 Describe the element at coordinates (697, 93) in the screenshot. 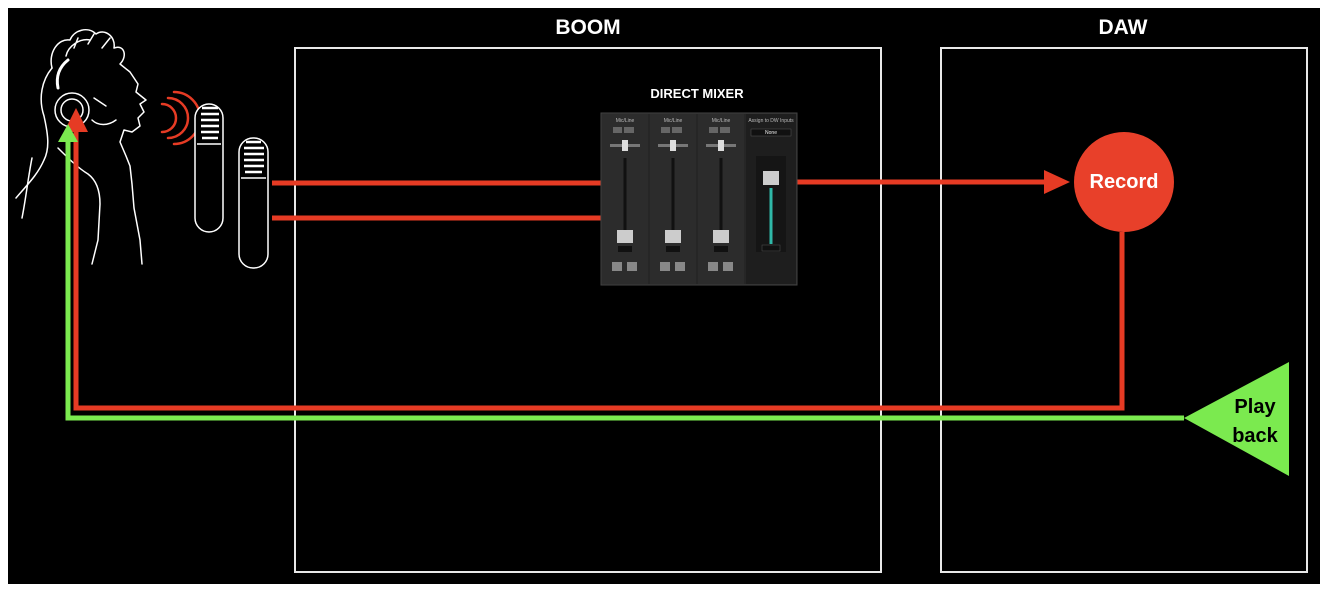

I see `direct-mixer-title: DIRECT MIXER` at that location.